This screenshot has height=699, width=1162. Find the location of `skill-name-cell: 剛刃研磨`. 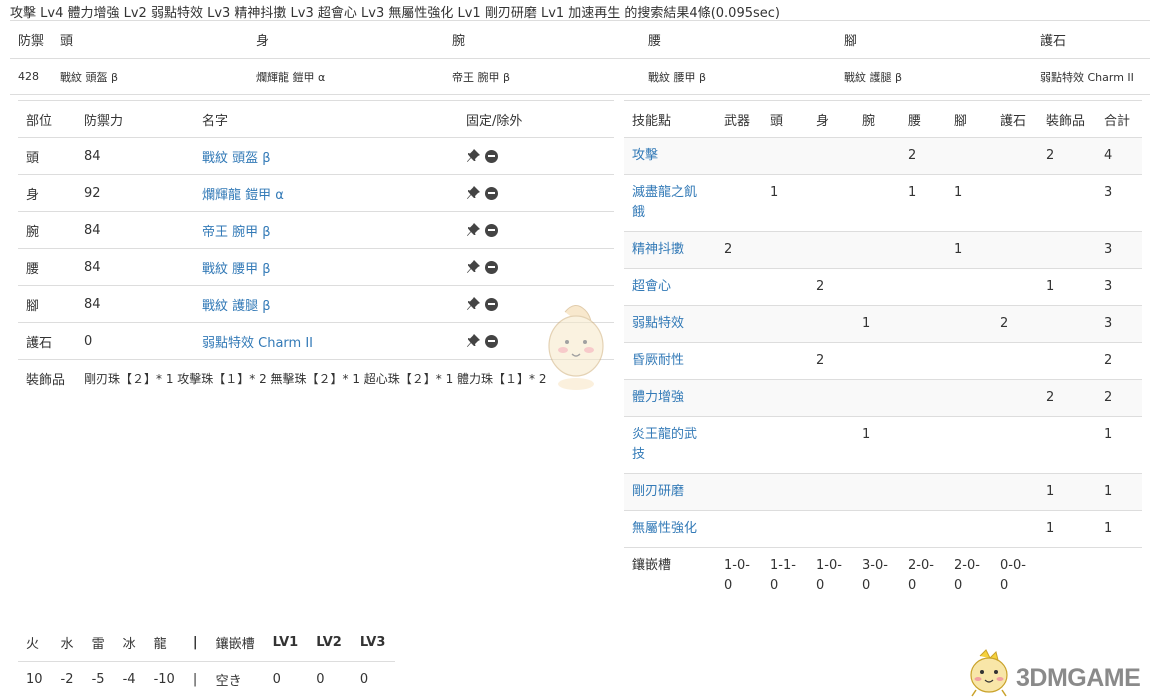

skill-name-cell: 剛刃研磨 is located at coordinates (670, 492).